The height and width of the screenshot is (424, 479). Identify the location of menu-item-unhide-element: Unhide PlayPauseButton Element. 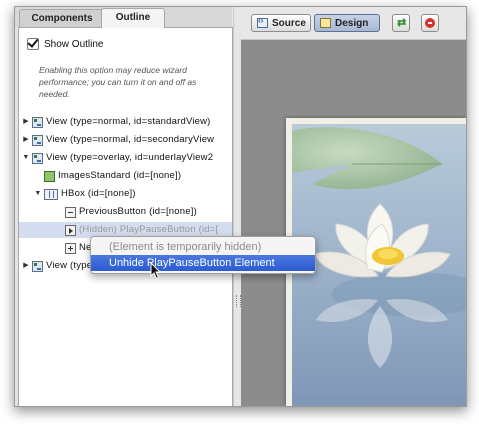
(203, 263).